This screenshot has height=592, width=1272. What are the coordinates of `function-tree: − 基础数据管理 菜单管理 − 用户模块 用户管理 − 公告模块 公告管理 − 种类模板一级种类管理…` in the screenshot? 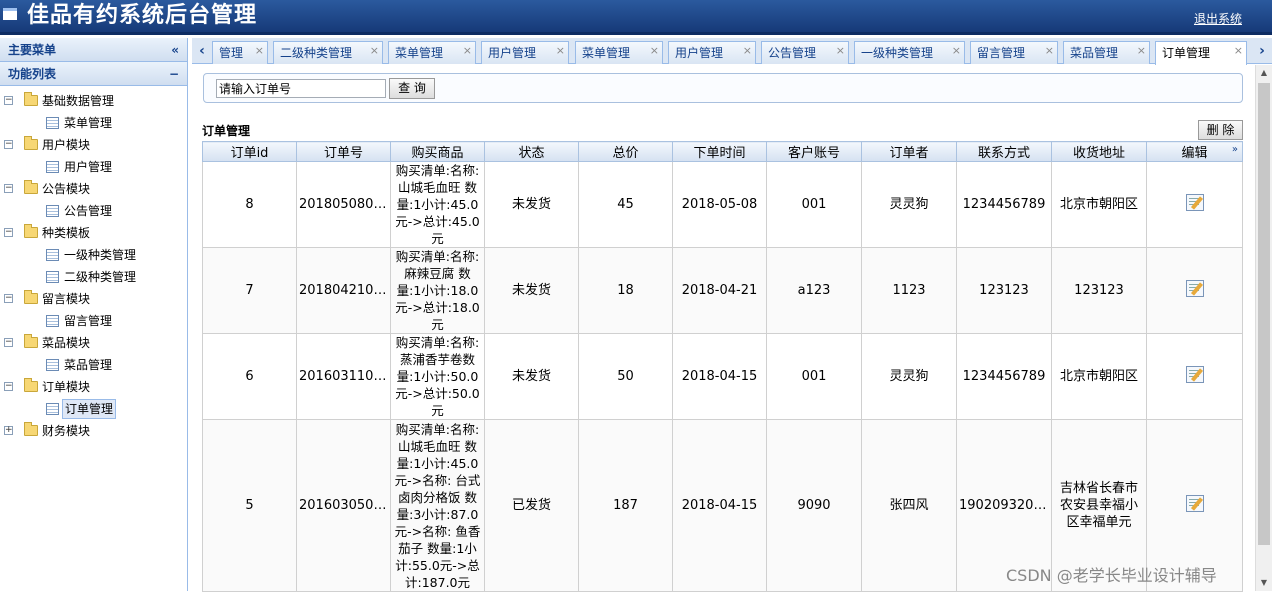 It's located at (93, 264).